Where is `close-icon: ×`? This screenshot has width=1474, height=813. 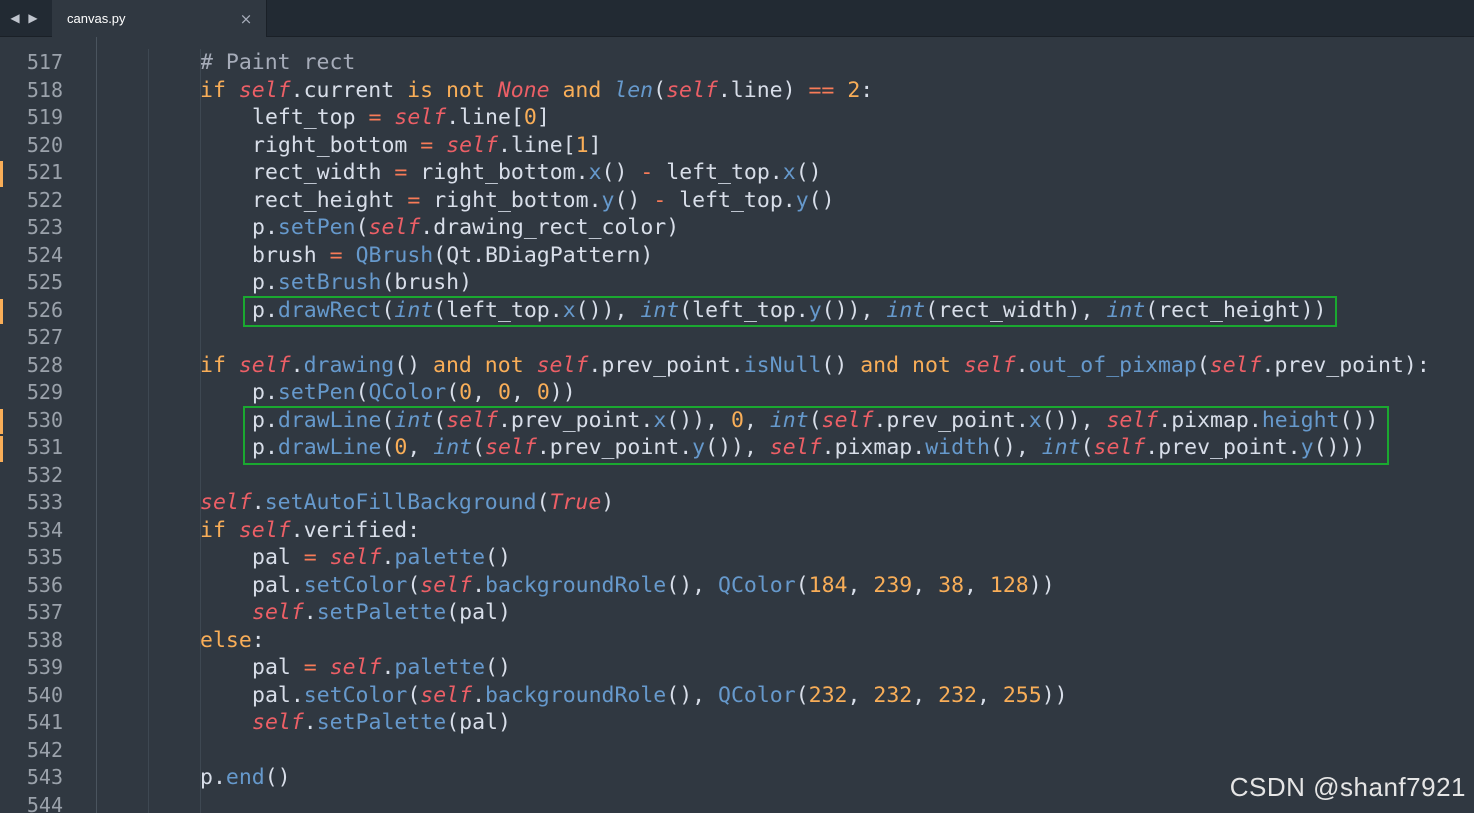
close-icon: × is located at coordinates (246, 19).